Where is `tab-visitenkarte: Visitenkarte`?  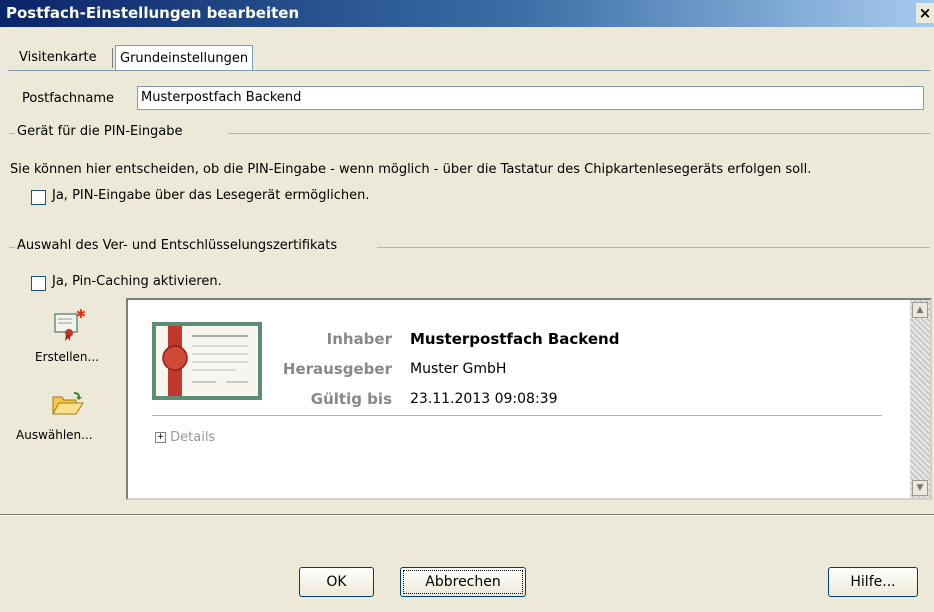 tab-visitenkarte: Visitenkarte is located at coordinates (58, 58).